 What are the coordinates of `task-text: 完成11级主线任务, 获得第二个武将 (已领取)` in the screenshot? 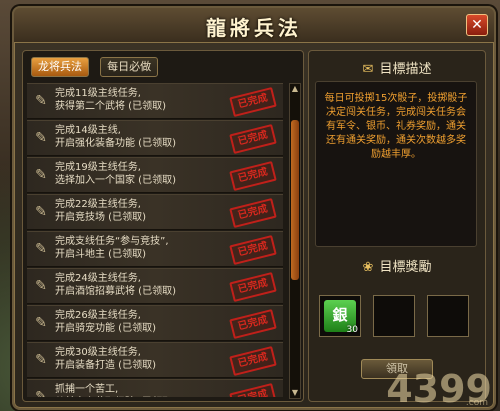 It's located at (110, 100).